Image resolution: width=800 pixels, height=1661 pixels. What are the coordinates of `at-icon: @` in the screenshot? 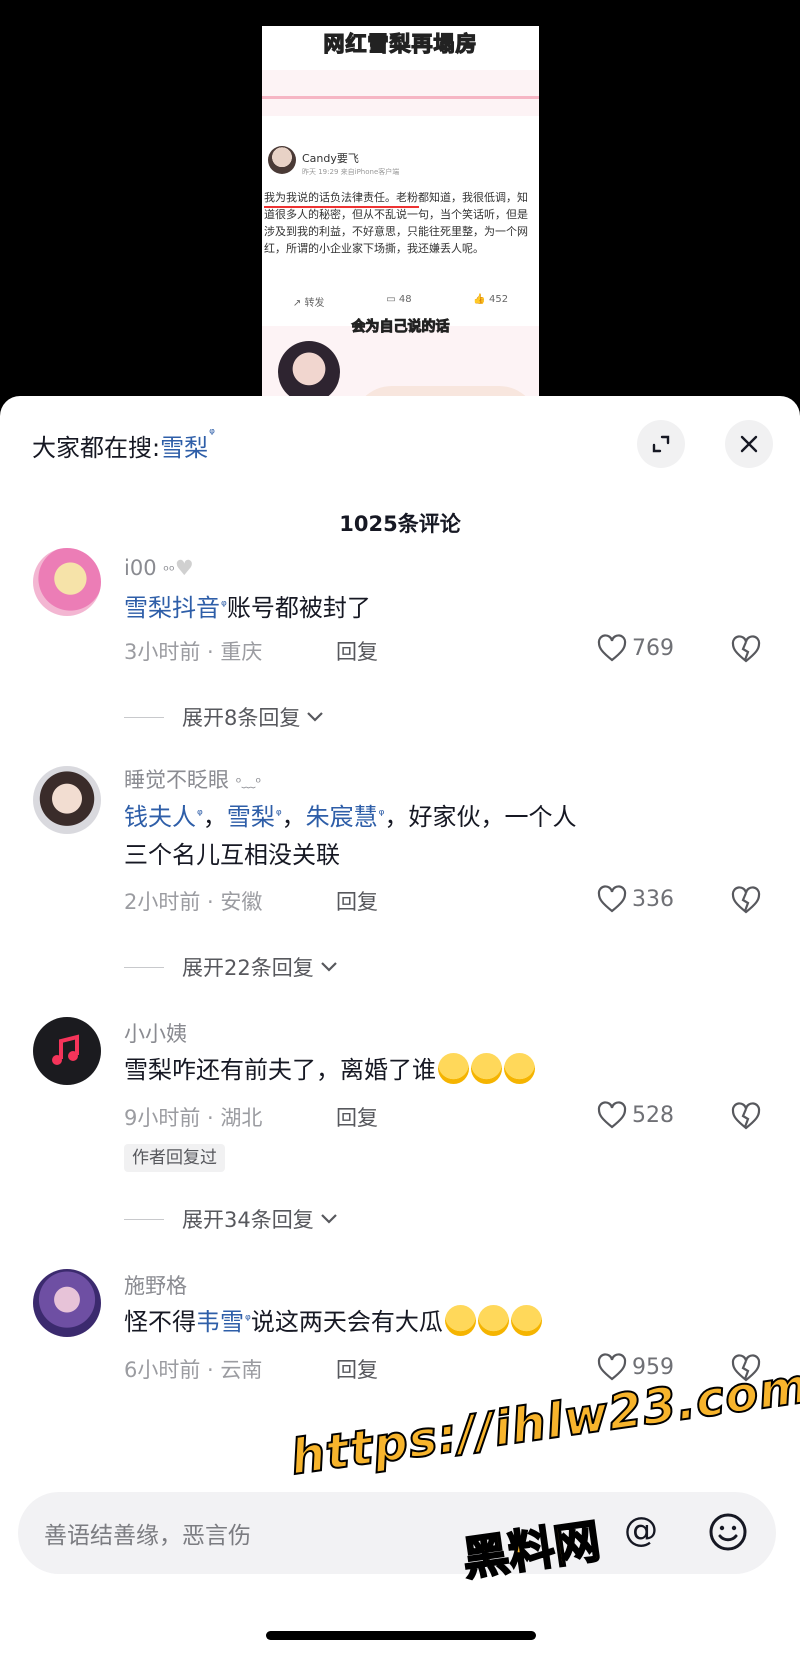 It's located at (641, 1530).